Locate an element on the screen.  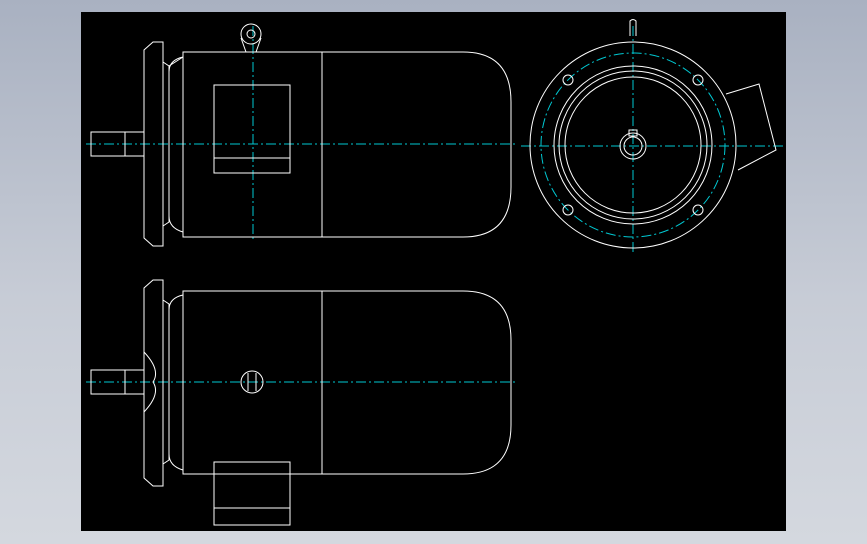
flange-outline is located at coordinates (633, 145).